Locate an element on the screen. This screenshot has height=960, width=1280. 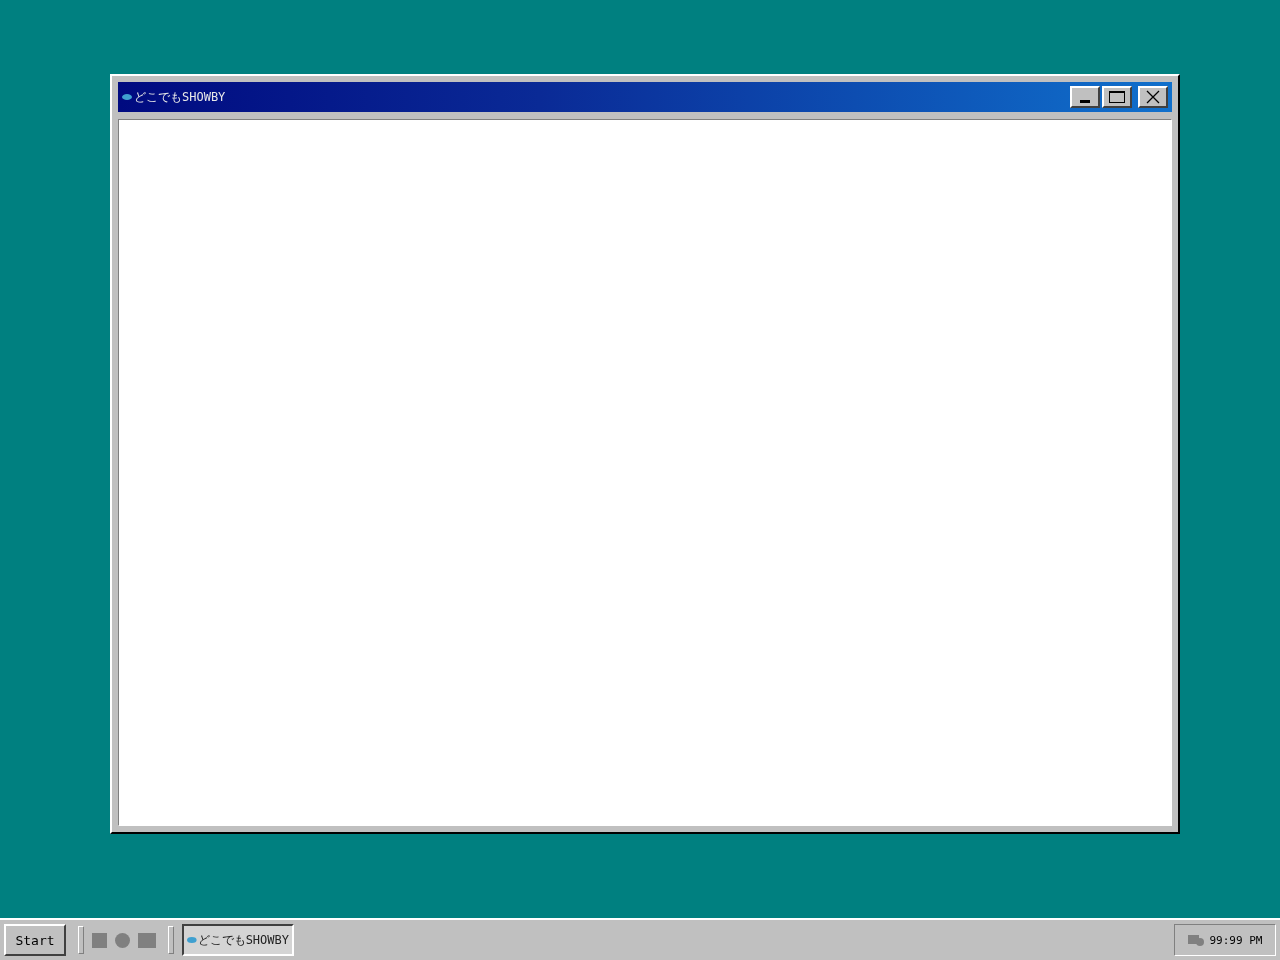
minimize-button is located at coordinates (1085, 97).